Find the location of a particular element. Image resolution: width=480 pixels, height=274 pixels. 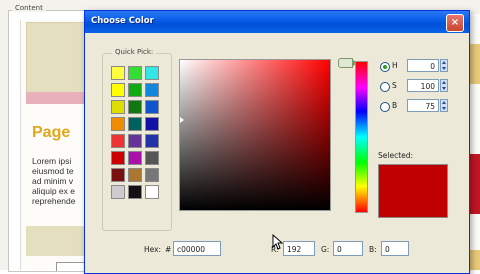

content-footer-block is located at coordinates (56, 241).